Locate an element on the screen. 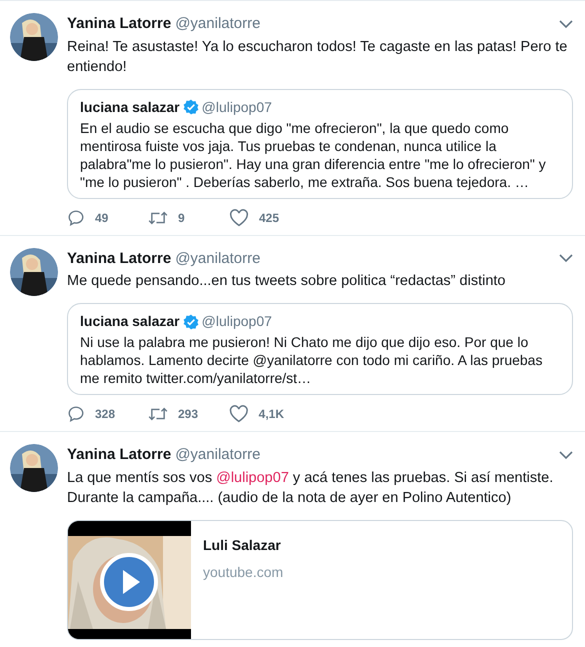 This screenshot has width=585, height=647. mention-link: @lulipop07 is located at coordinates (252, 478).